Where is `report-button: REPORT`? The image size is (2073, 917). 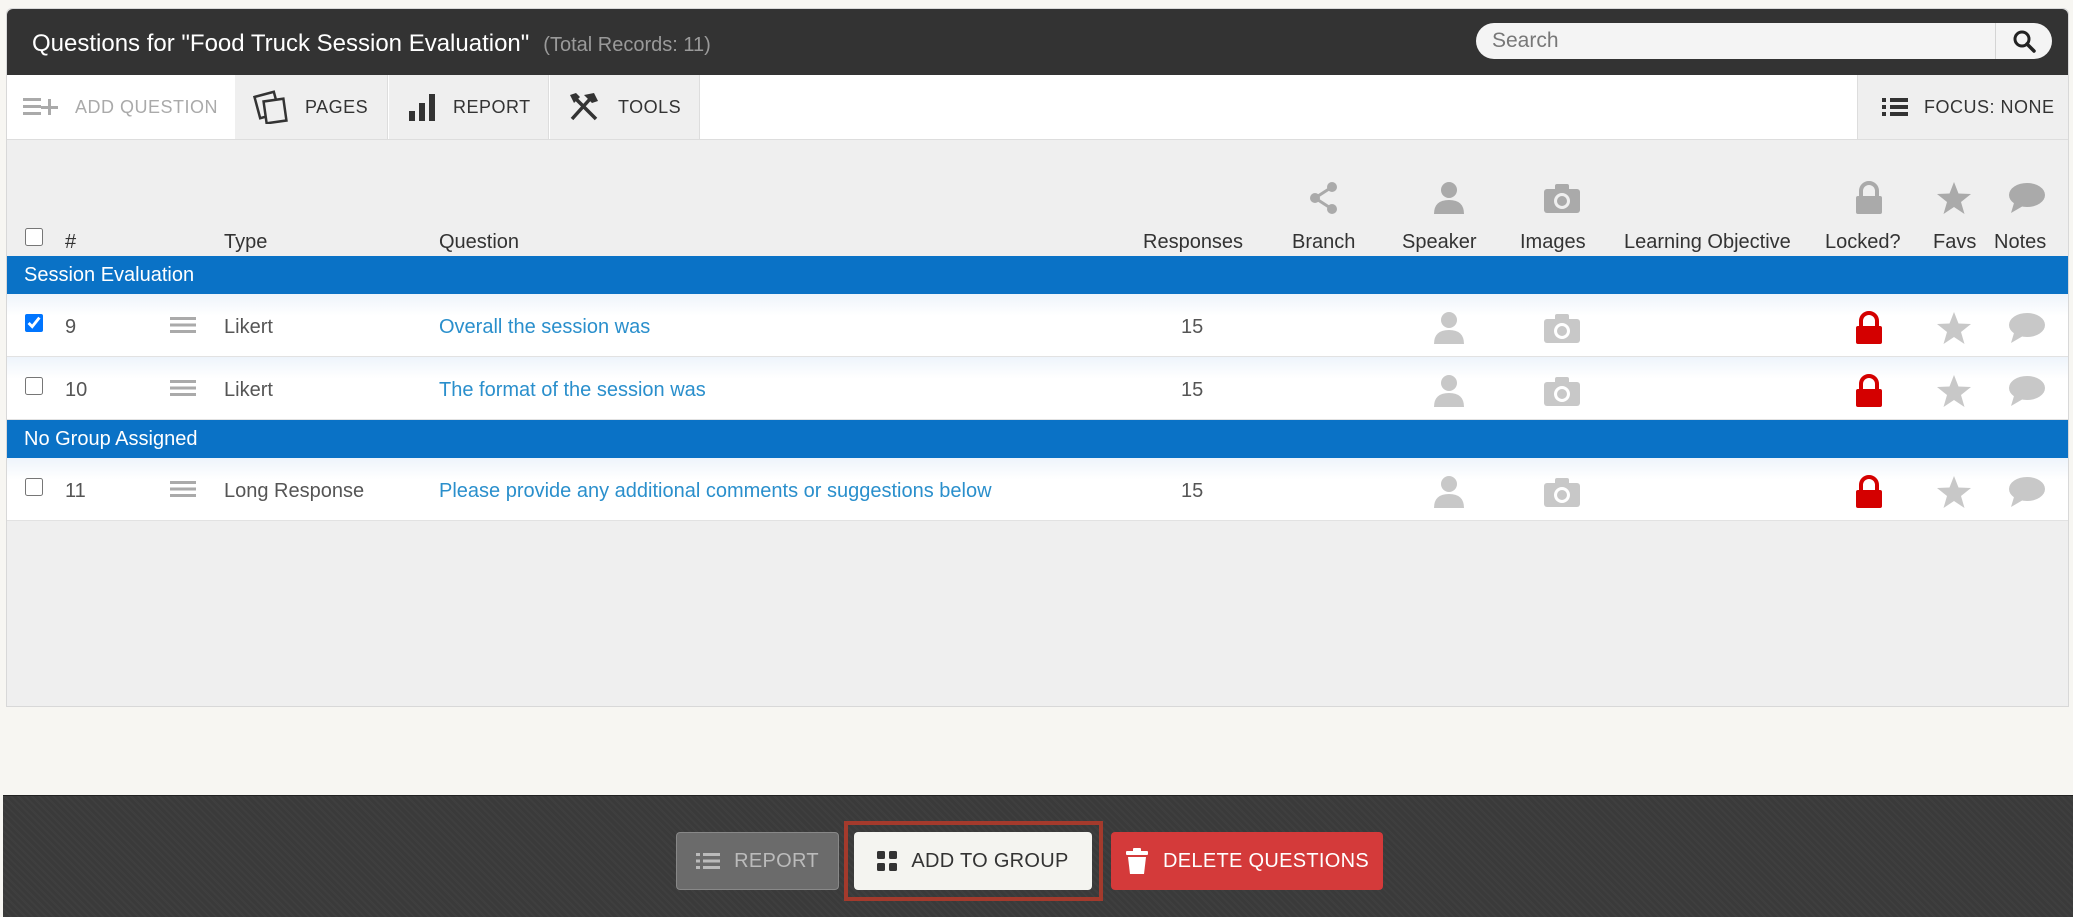
report-button: REPORT is located at coordinates (469, 107).